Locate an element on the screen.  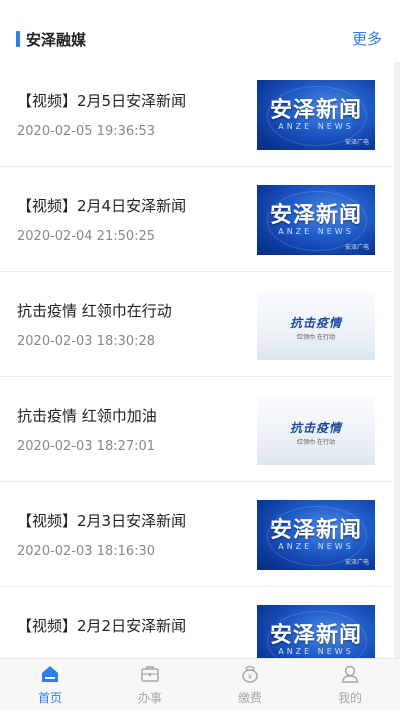
tab-home: 首页 is located at coordinates (50, 685).